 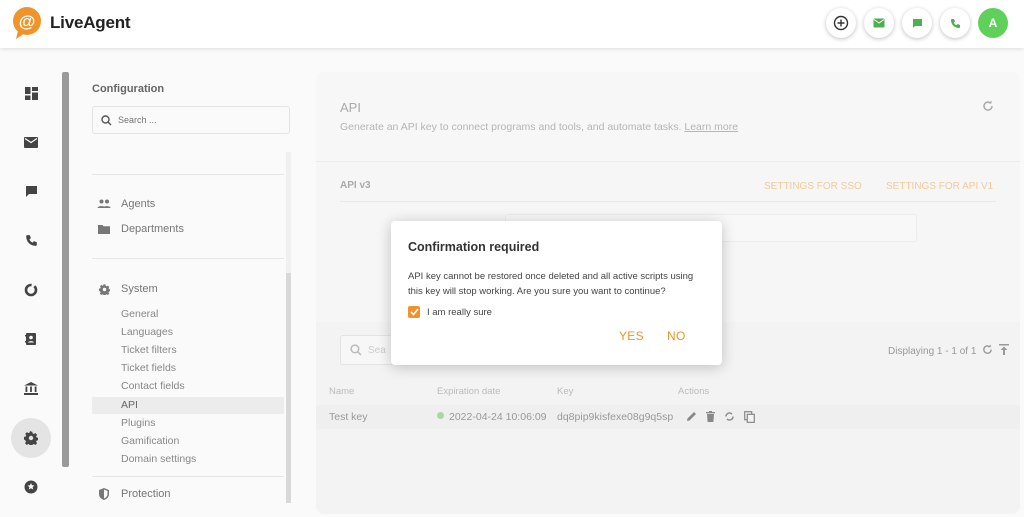 I want to click on plus-circle-icon, so click(x=841, y=23).